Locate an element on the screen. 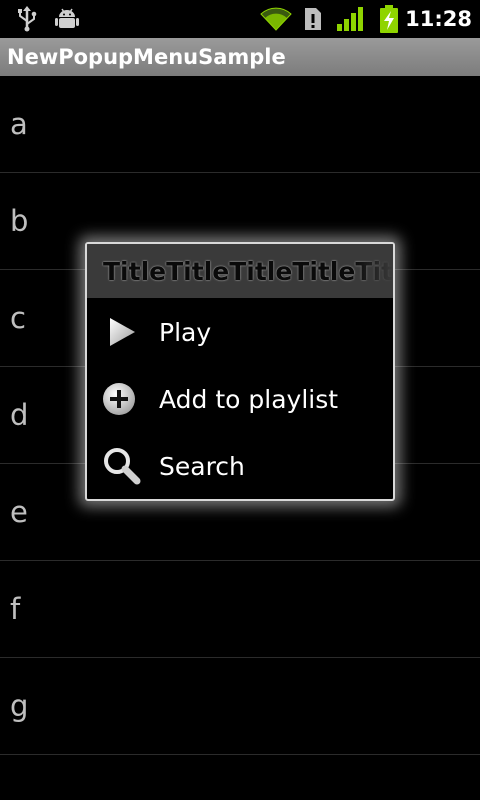  title-bar: NewPopupMenuSample is located at coordinates (240, 57).